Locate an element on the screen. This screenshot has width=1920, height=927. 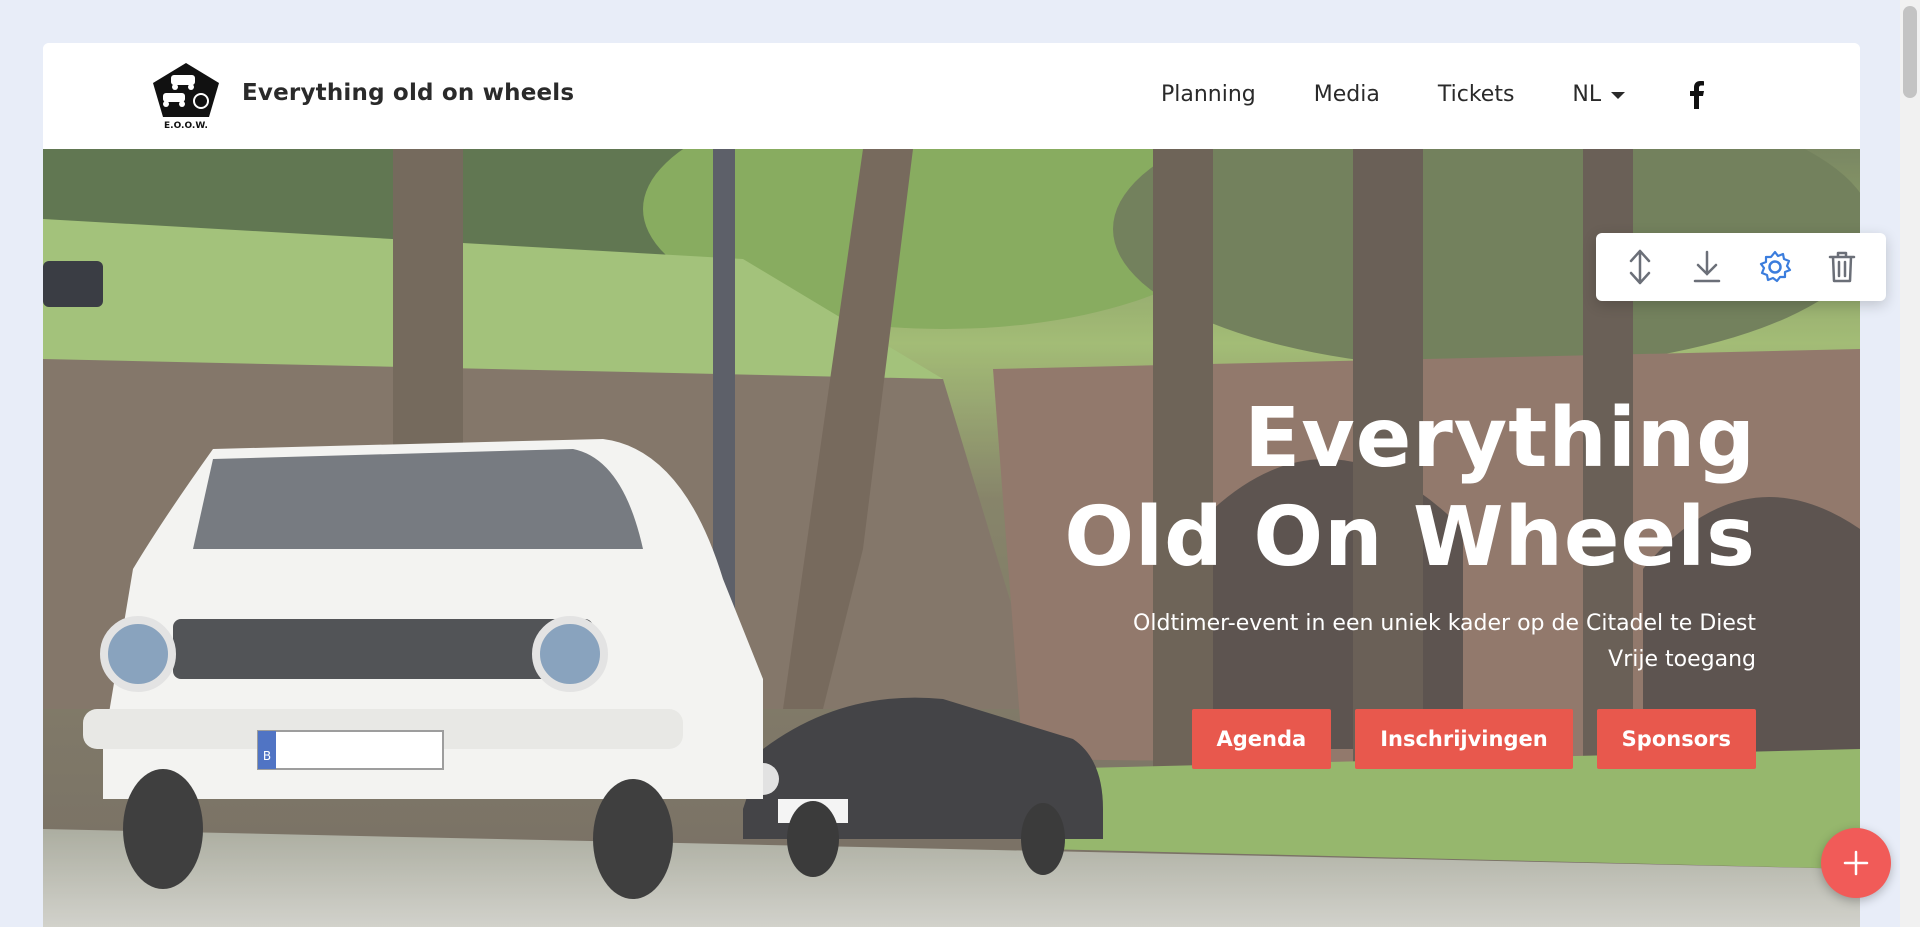
move-button is located at coordinates (1640, 267).